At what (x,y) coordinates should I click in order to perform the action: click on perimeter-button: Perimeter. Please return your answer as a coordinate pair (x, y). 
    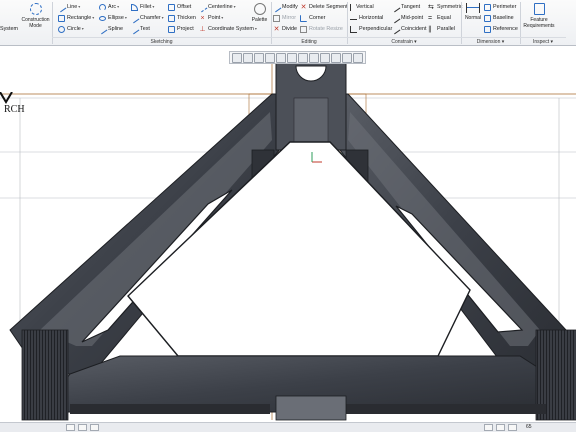
    Looking at the image, I should click on (500, 7).